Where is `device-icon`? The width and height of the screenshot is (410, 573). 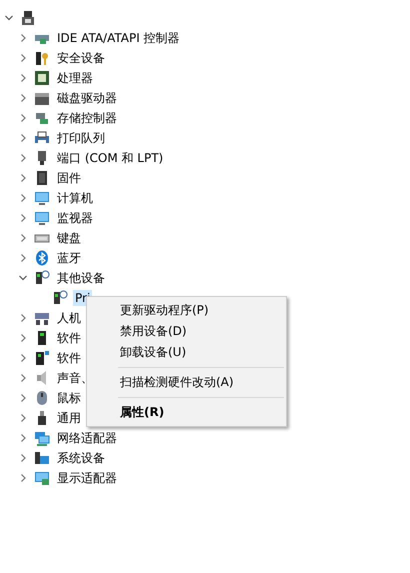
device-icon is located at coordinates (42, 358).